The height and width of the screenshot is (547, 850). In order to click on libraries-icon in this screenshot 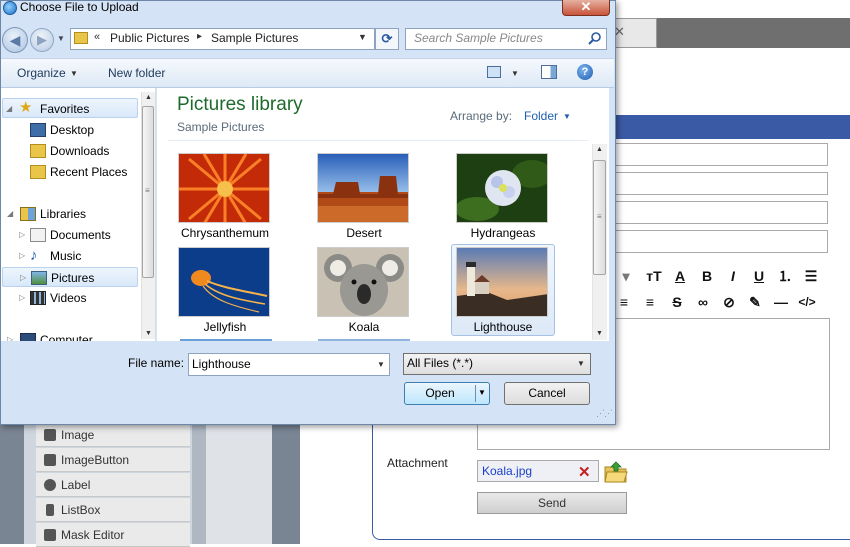, I will do `click(28, 214)`.